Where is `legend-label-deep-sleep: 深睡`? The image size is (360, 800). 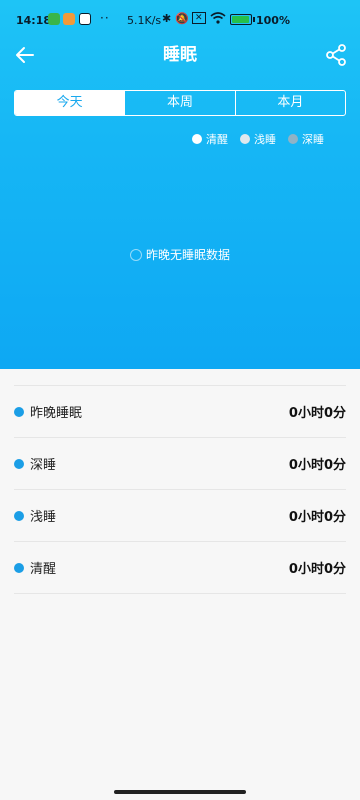 legend-label-deep-sleep: 深睡 is located at coordinates (313, 139).